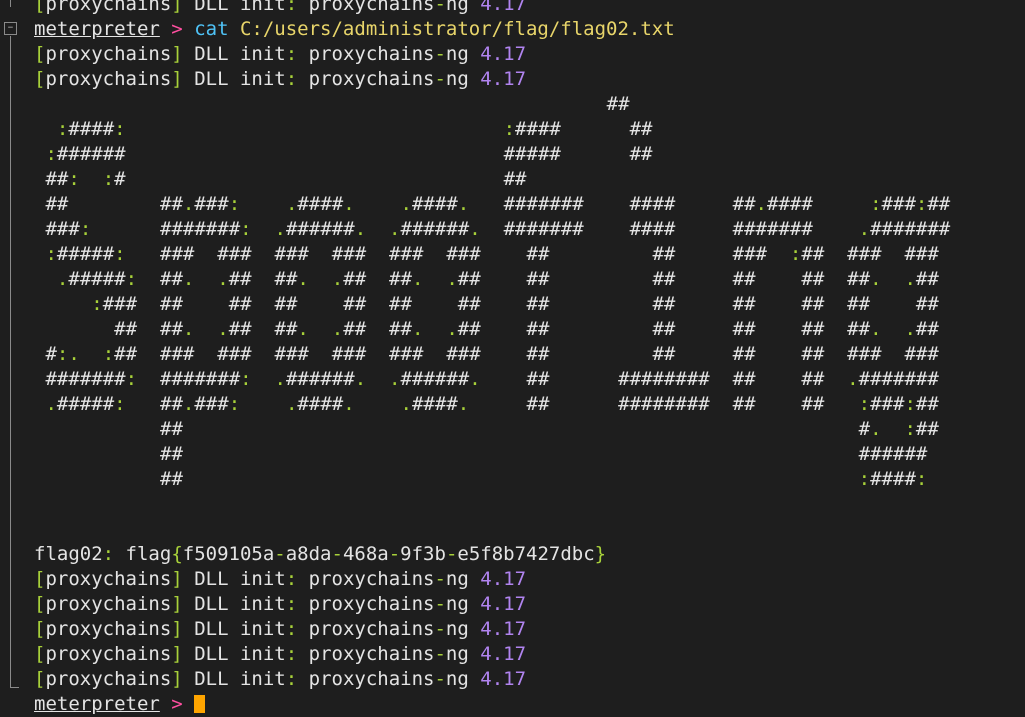 This screenshot has height=717, width=1025. I want to click on ascii-art-row: ## ######, so click(526, 454).